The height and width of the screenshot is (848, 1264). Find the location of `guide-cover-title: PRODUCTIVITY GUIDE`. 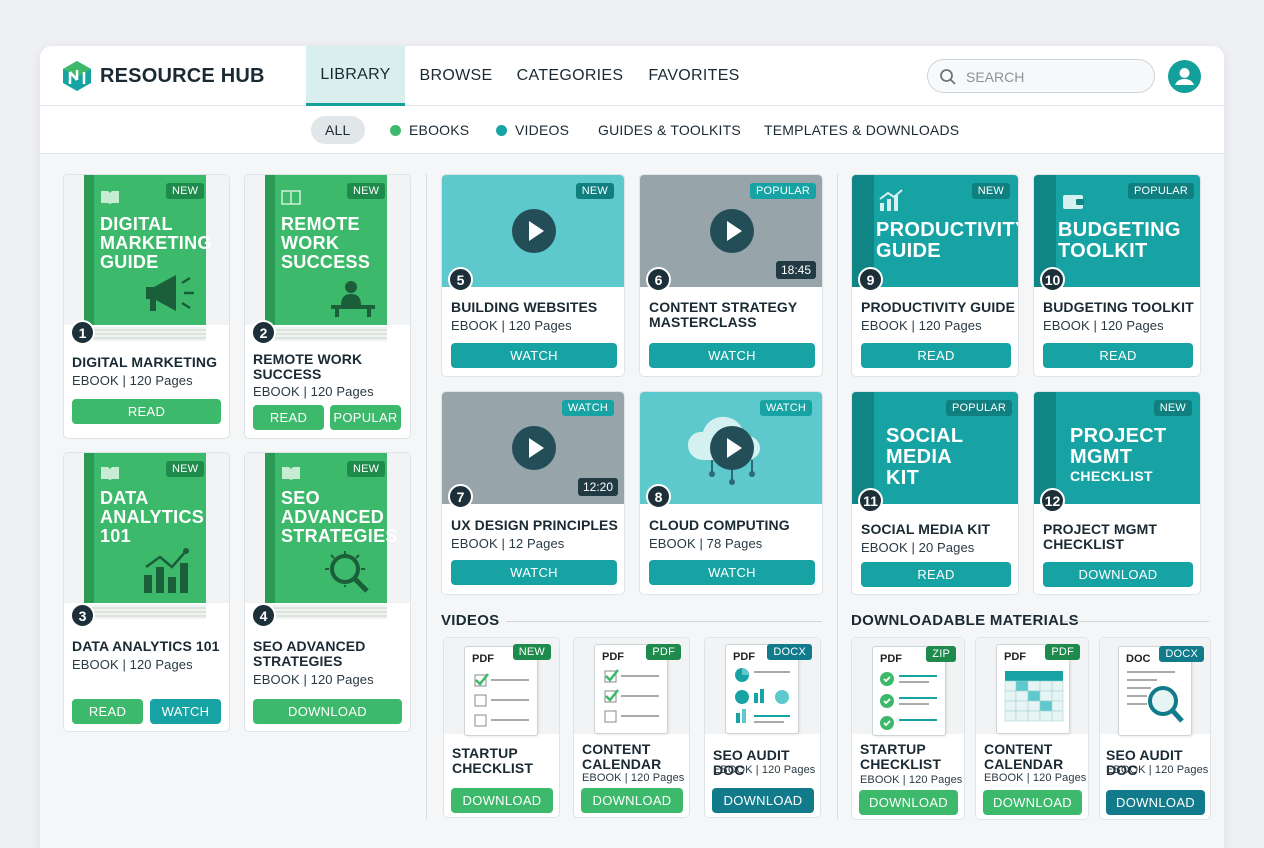

guide-cover-title: PRODUCTIVITY GUIDE is located at coordinates (947, 240).